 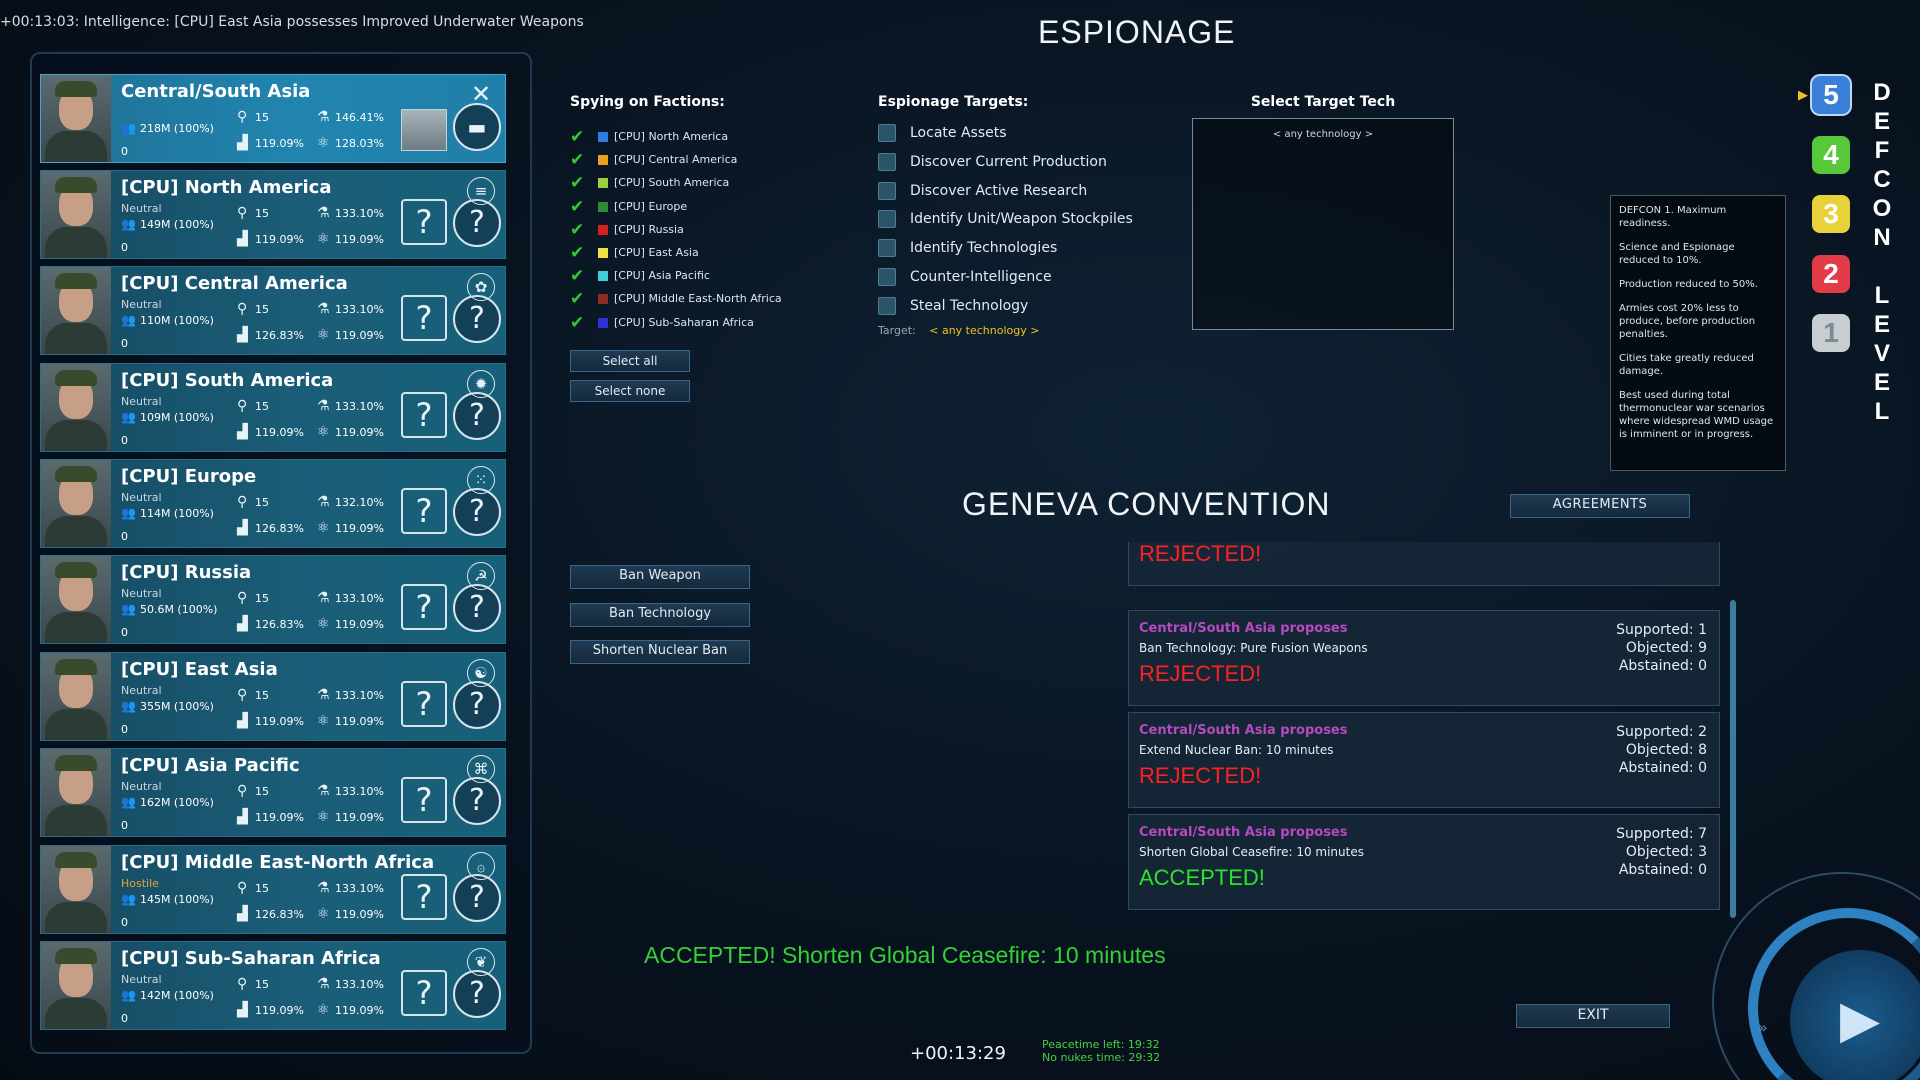 I want to click on agreements-button: AGREEMENTS, so click(x=1600, y=506).